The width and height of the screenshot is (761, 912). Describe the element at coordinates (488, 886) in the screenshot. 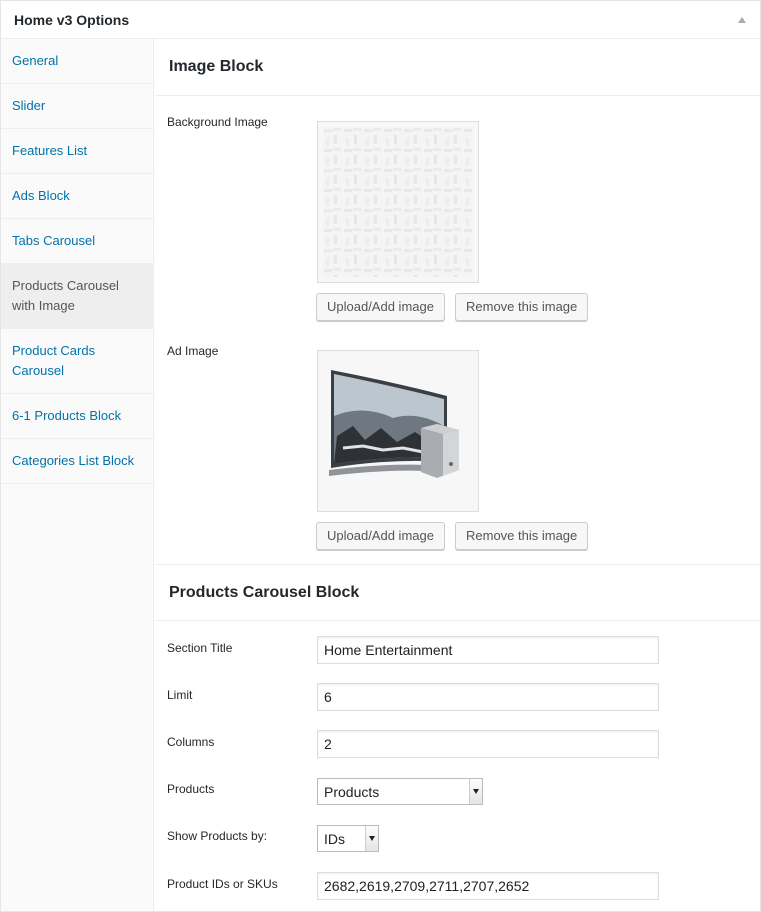

I see `product-ids-input` at that location.